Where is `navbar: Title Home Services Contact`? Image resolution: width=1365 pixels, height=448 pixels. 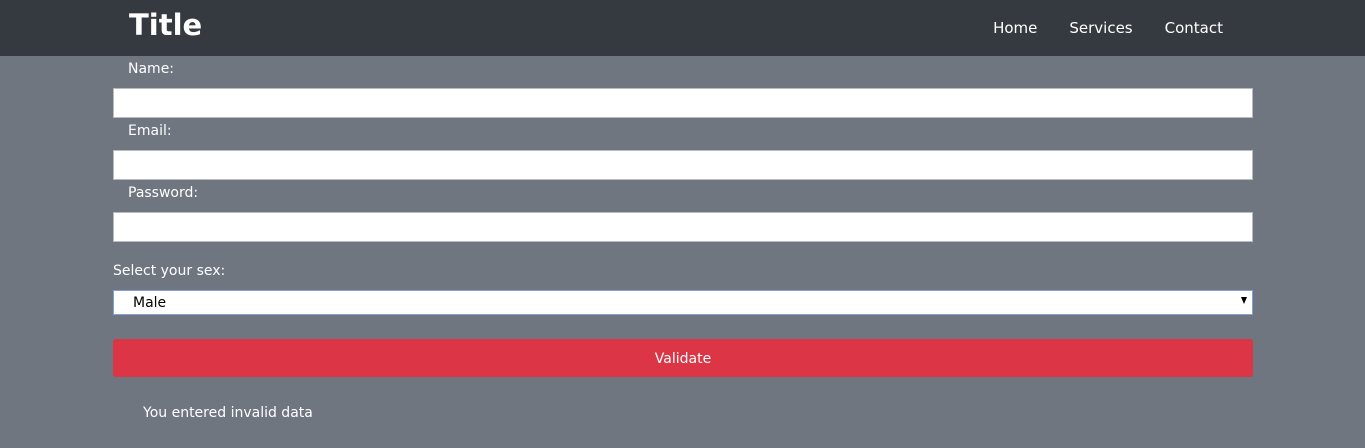
navbar: Title Home Services Contact is located at coordinates (682, 28).